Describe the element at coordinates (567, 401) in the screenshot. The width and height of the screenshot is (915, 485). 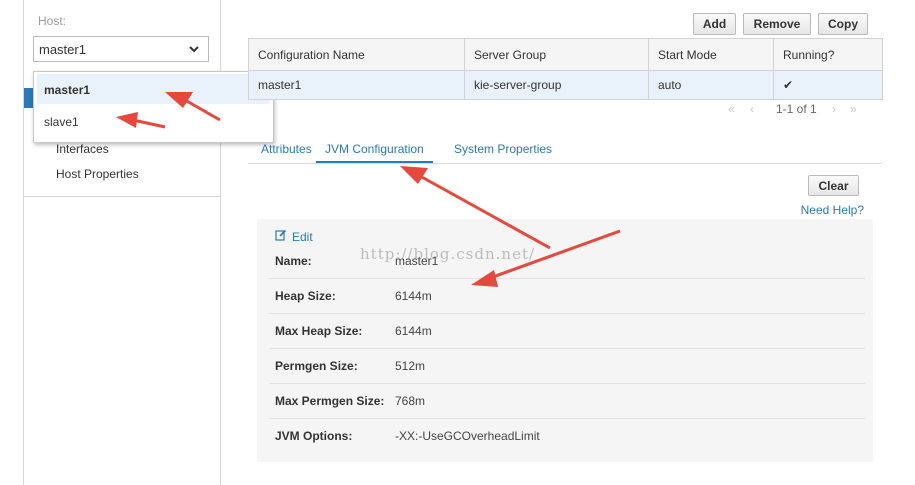
I see `jvm-attribute-row: Max Permgen Size: 768m` at that location.